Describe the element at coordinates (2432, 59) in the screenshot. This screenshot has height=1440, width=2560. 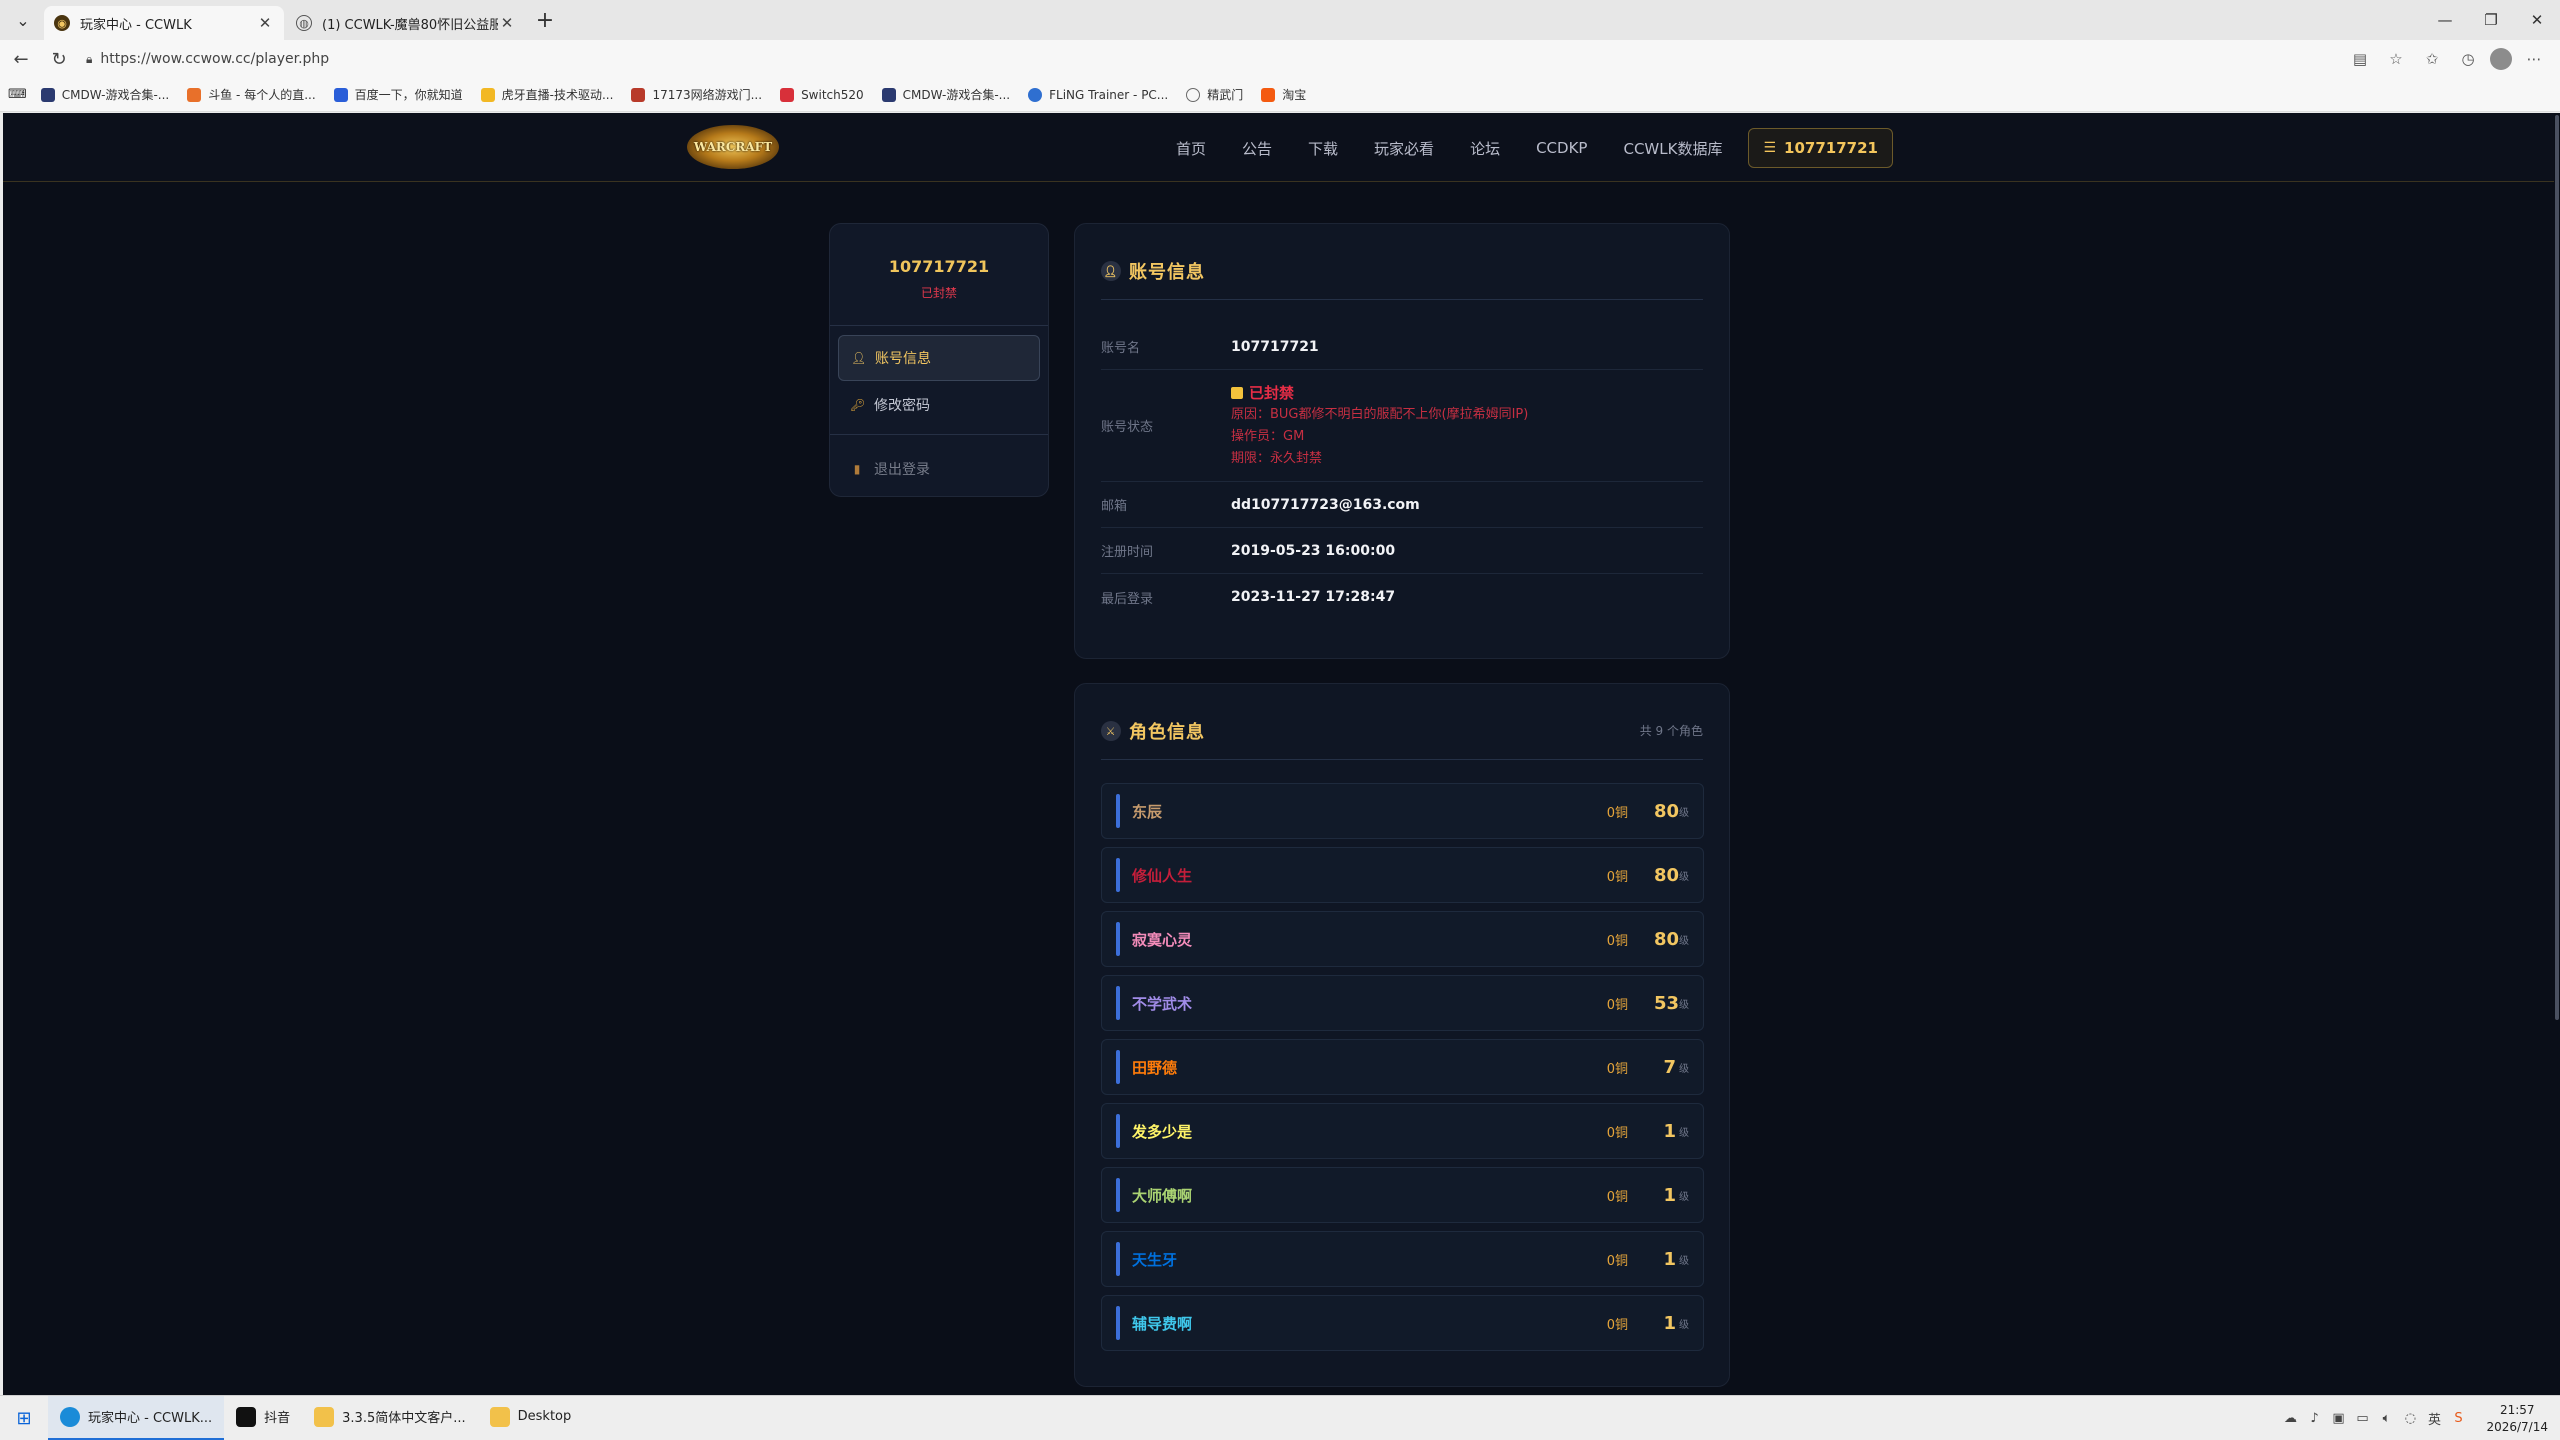
I see `favorites-icon: ✩` at that location.